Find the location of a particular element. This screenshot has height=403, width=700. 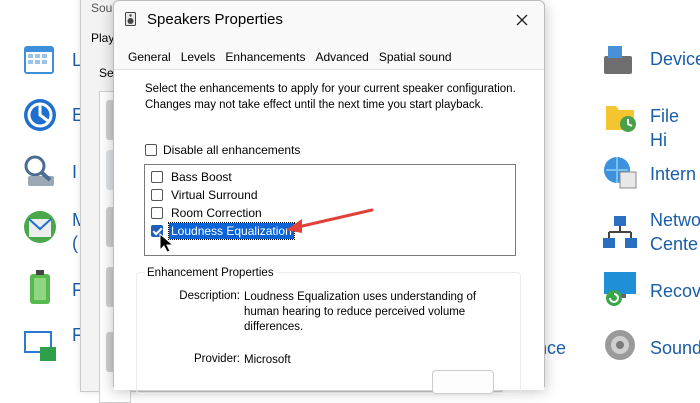

cp-right-label-5: Cente is located at coordinates (674, 244).